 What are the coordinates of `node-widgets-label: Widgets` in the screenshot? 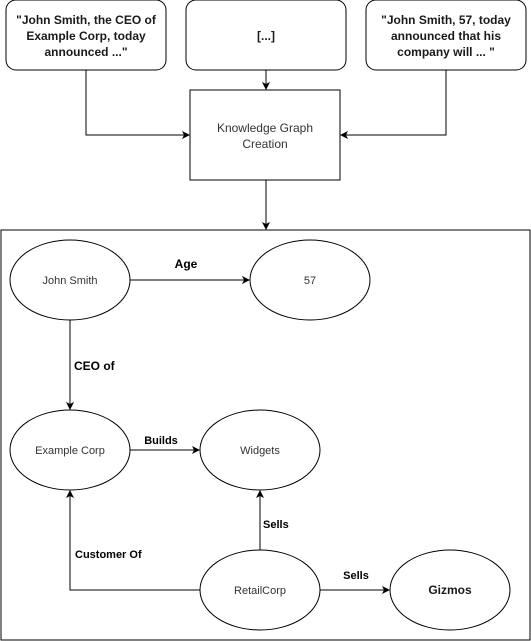 It's located at (260, 451).